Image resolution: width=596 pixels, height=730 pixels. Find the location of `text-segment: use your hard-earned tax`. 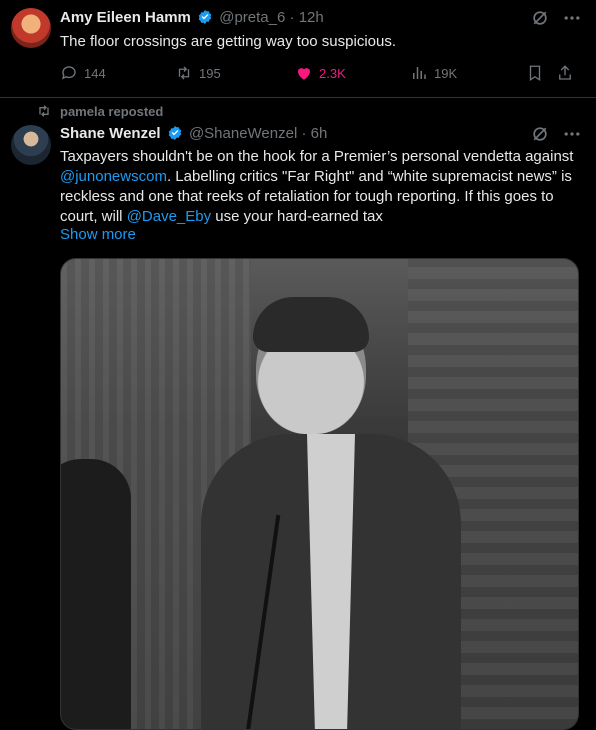

text-segment: use your hard-earned tax is located at coordinates (297, 216).